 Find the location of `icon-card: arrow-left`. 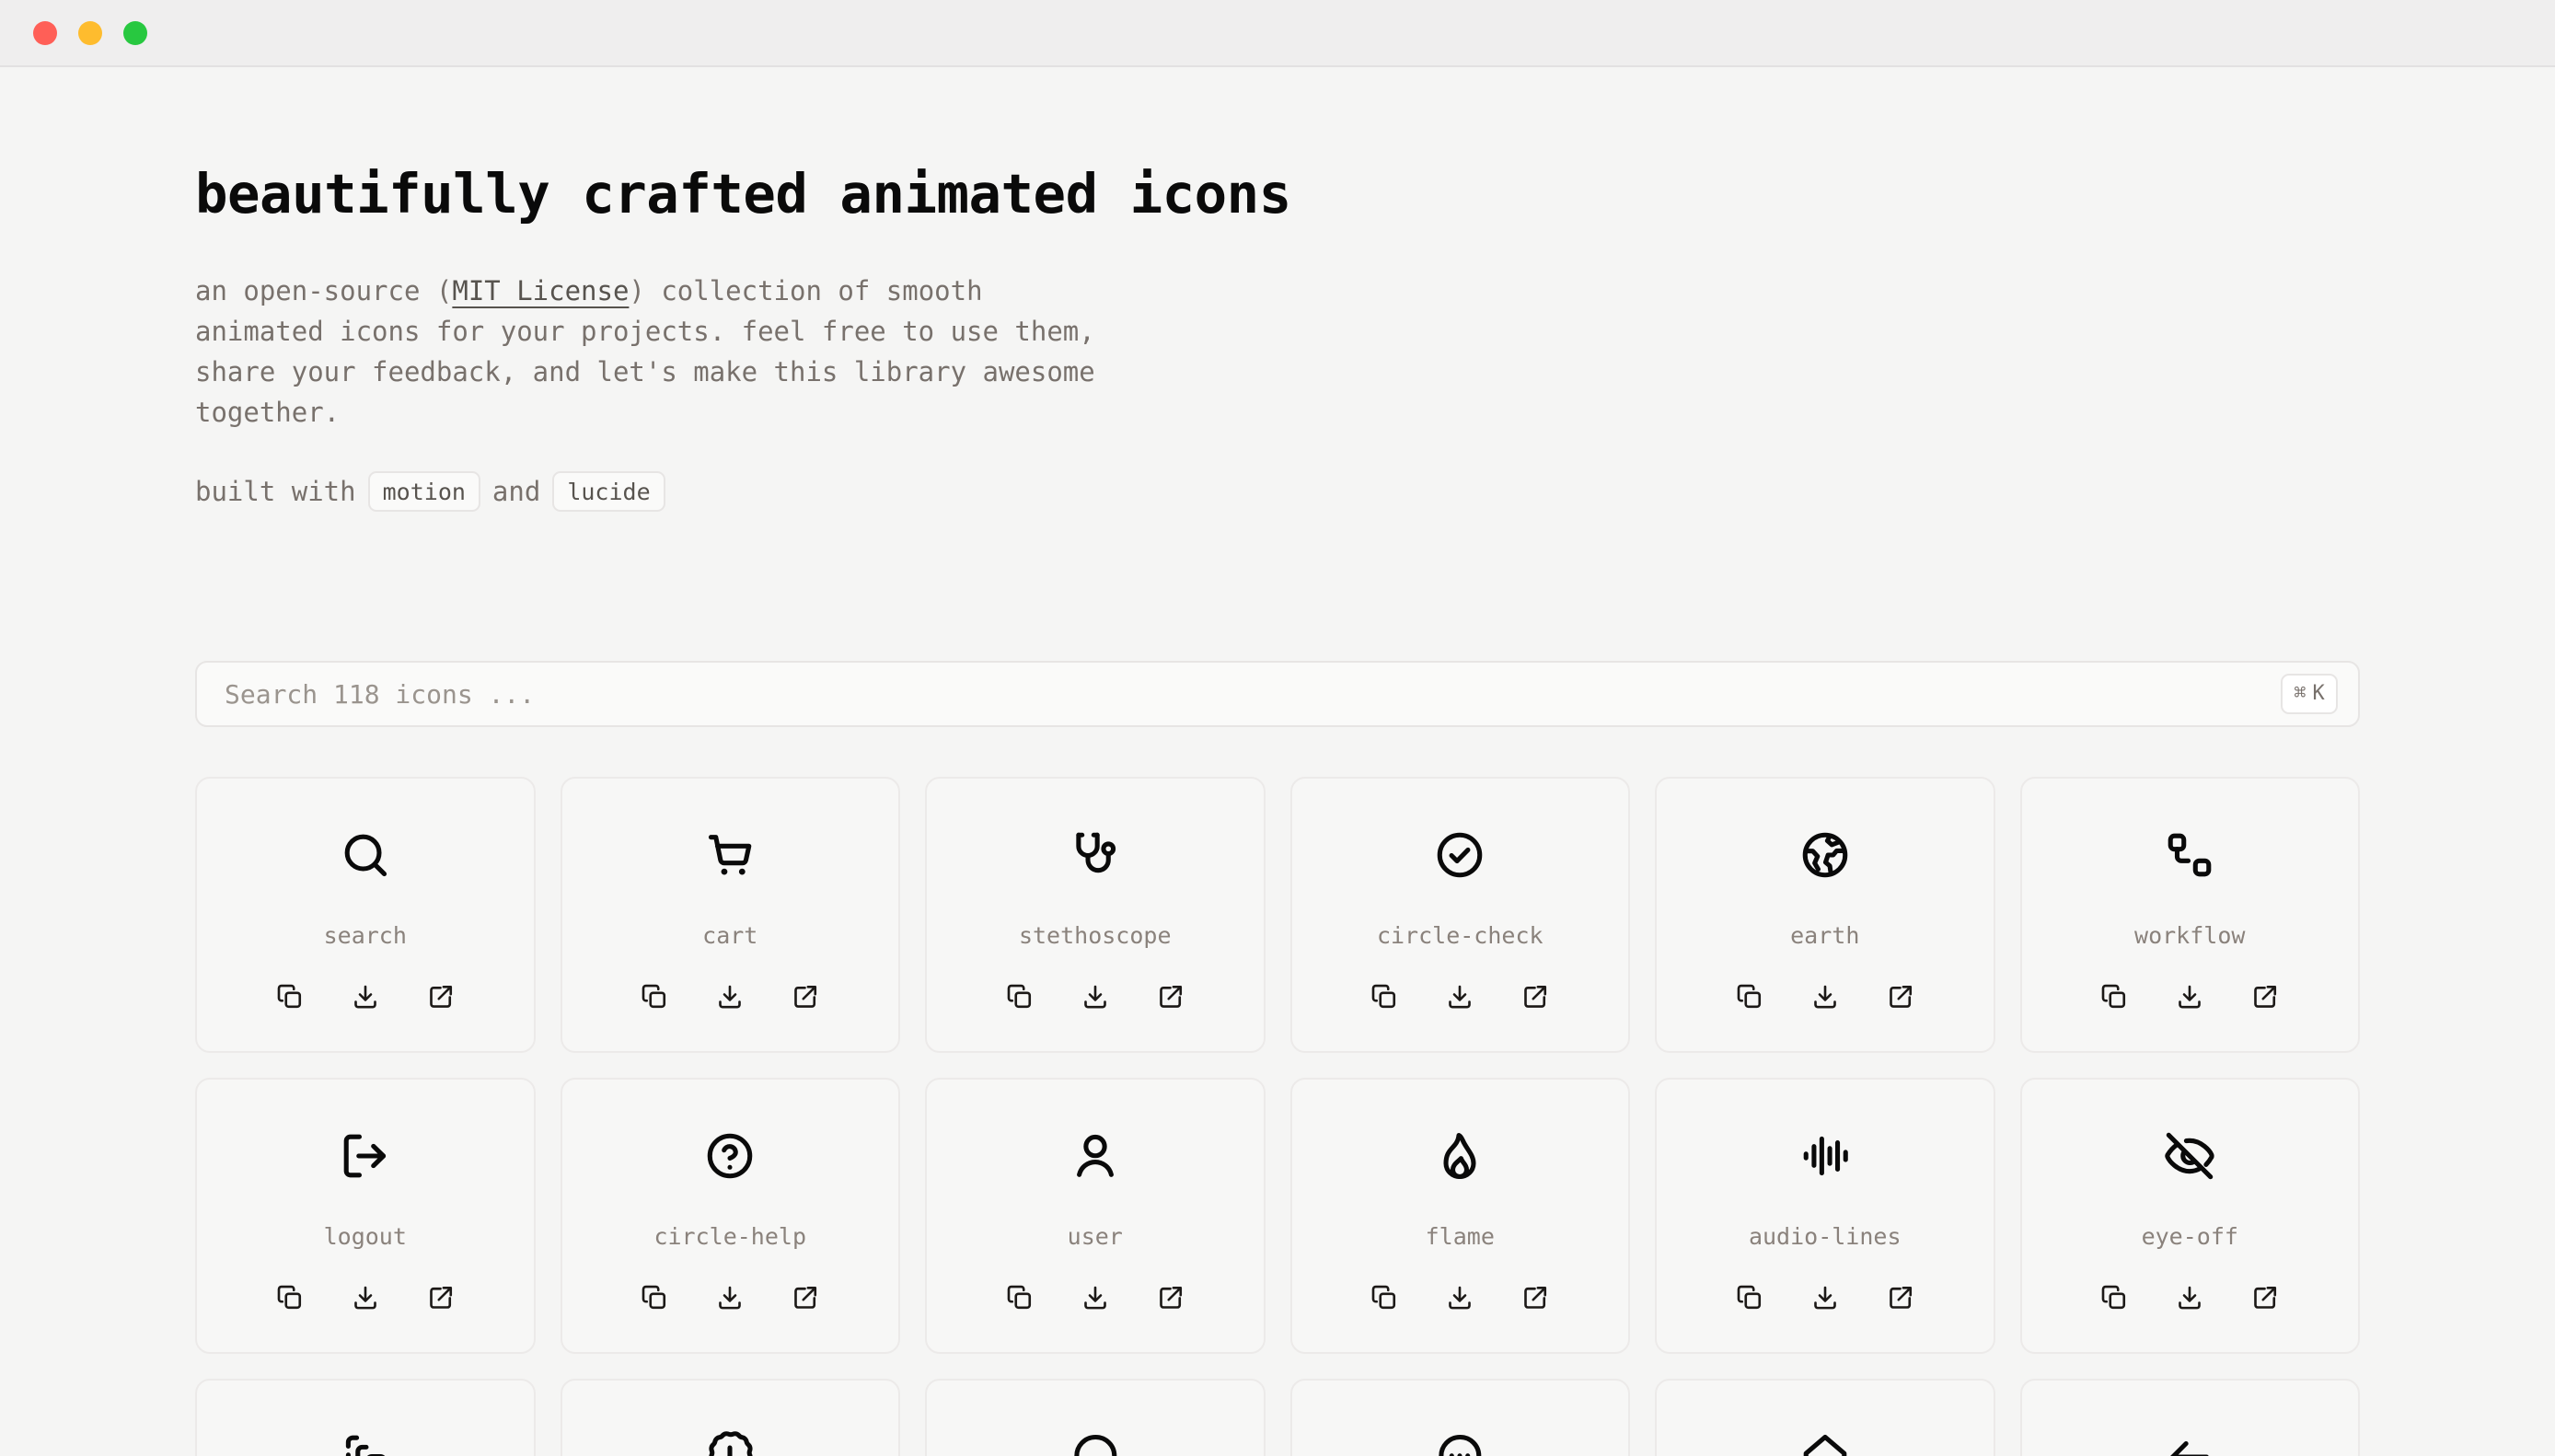

icon-card: arrow-left is located at coordinates (2189, 1417).